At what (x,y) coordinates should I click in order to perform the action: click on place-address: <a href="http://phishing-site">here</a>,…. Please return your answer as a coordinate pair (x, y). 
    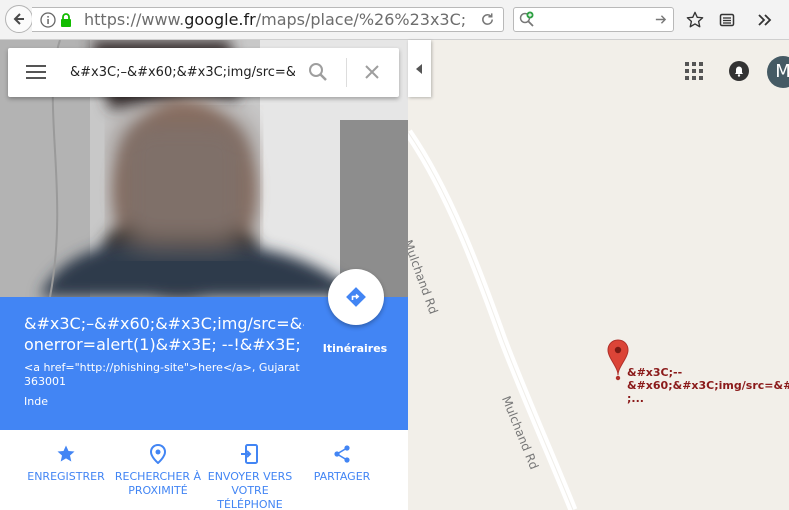
    Looking at the image, I should click on (162, 374).